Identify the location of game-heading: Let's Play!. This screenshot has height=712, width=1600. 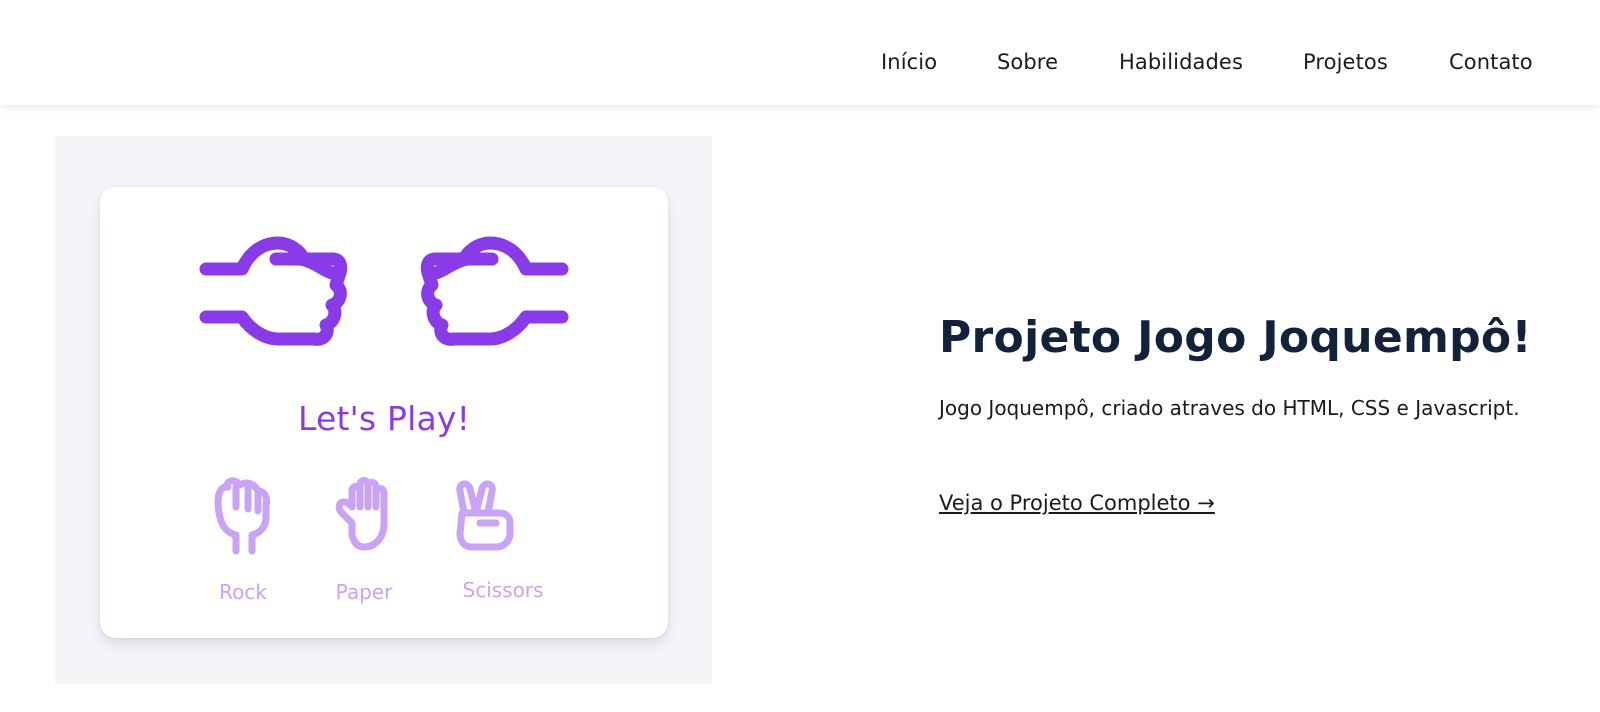
(384, 418).